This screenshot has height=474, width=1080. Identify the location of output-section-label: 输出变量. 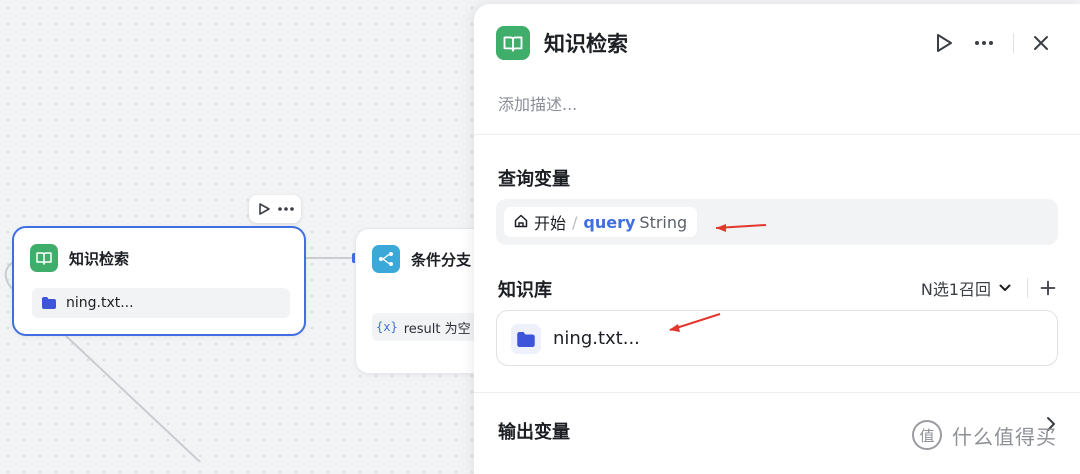
(534, 432).